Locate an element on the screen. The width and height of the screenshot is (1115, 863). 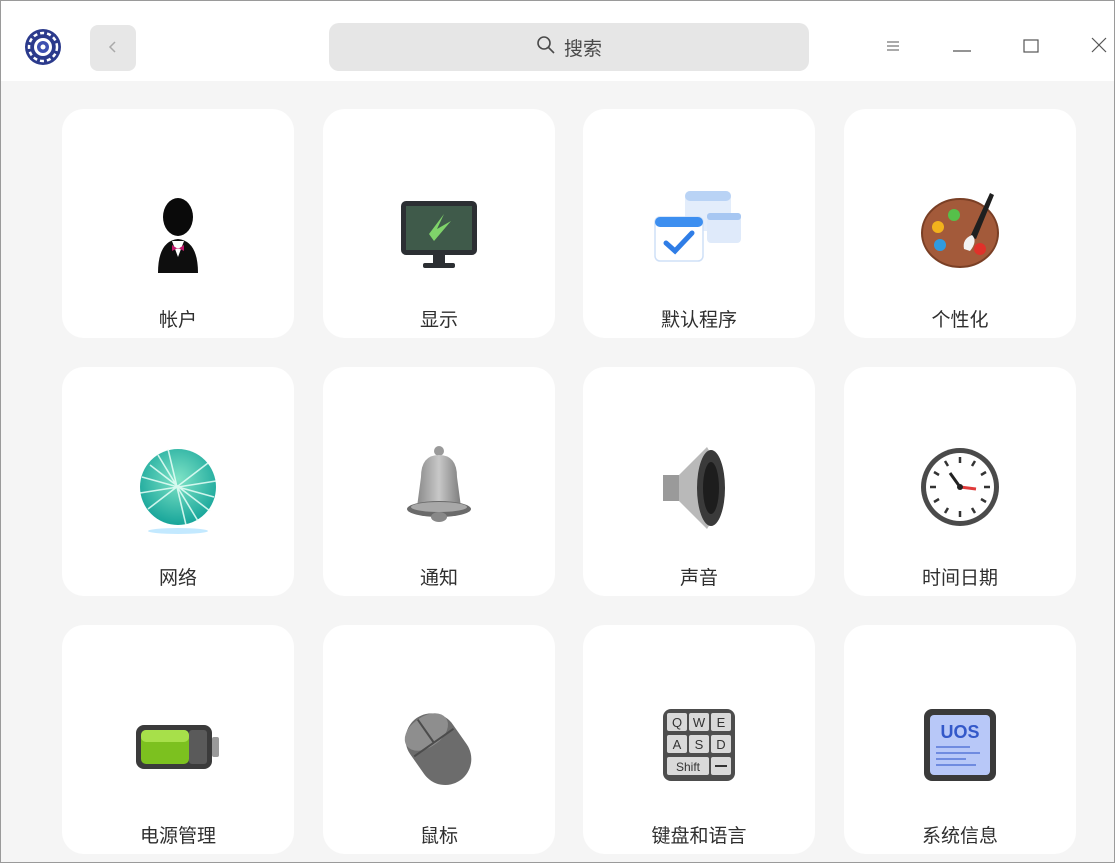
user-account-icon is located at coordinates (178, 229).